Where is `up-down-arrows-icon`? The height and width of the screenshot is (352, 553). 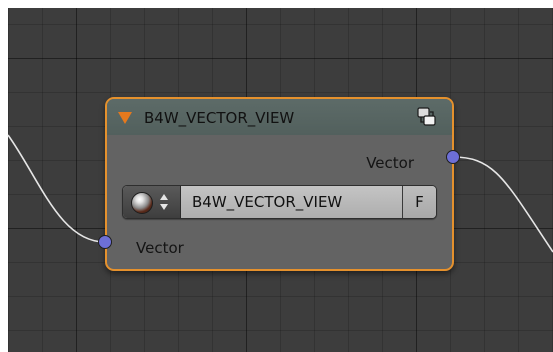
up-down-arrows-icon is located at coordinates (164, 202).